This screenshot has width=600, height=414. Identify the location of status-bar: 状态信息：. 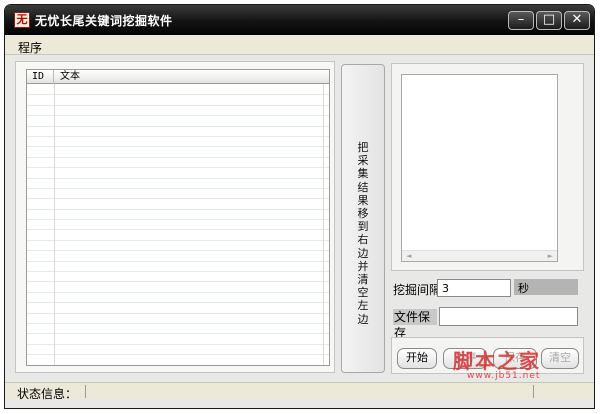
(299, 391).